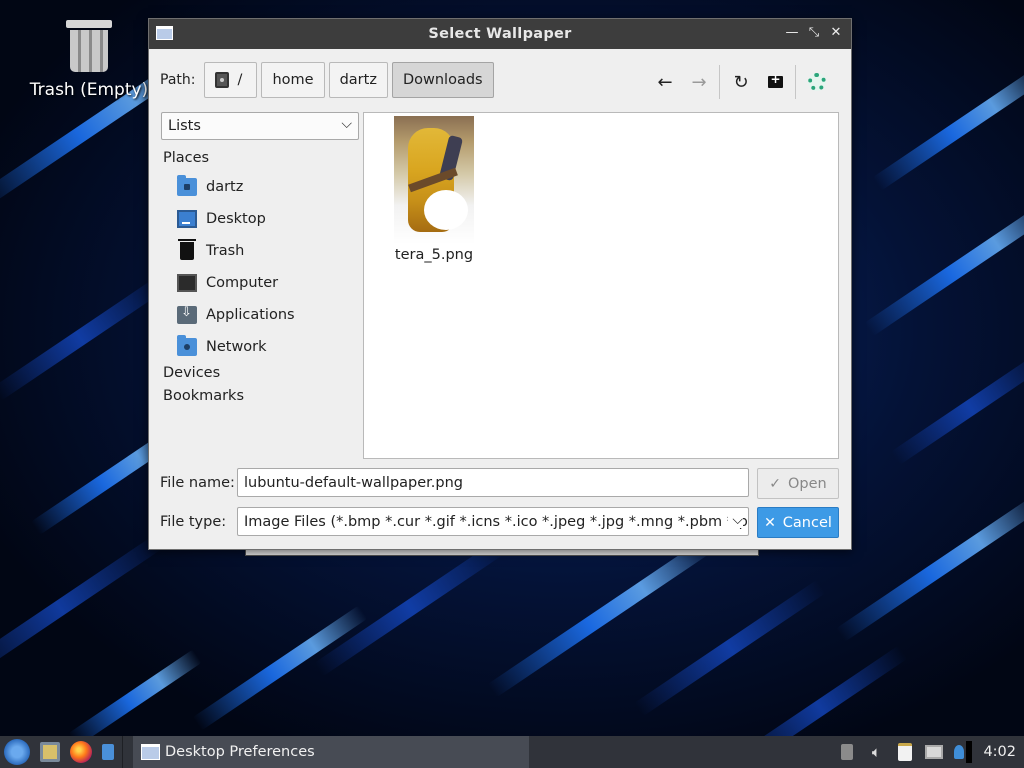 This screenshot has width=1024, height=768. I want to click on view-options-button, so click(817, 82).